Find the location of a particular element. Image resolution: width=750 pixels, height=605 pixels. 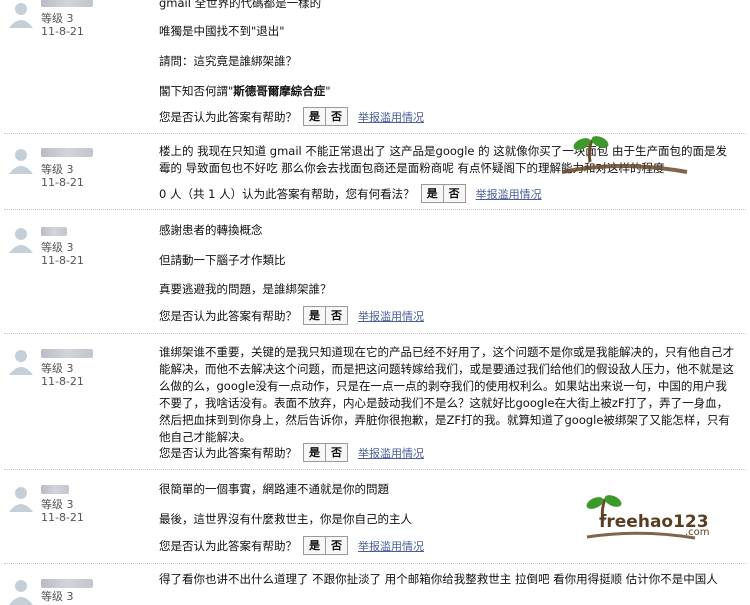

answer-paragraph: 但請動一下腦子才作類比 is located at coordinates (222, 260).